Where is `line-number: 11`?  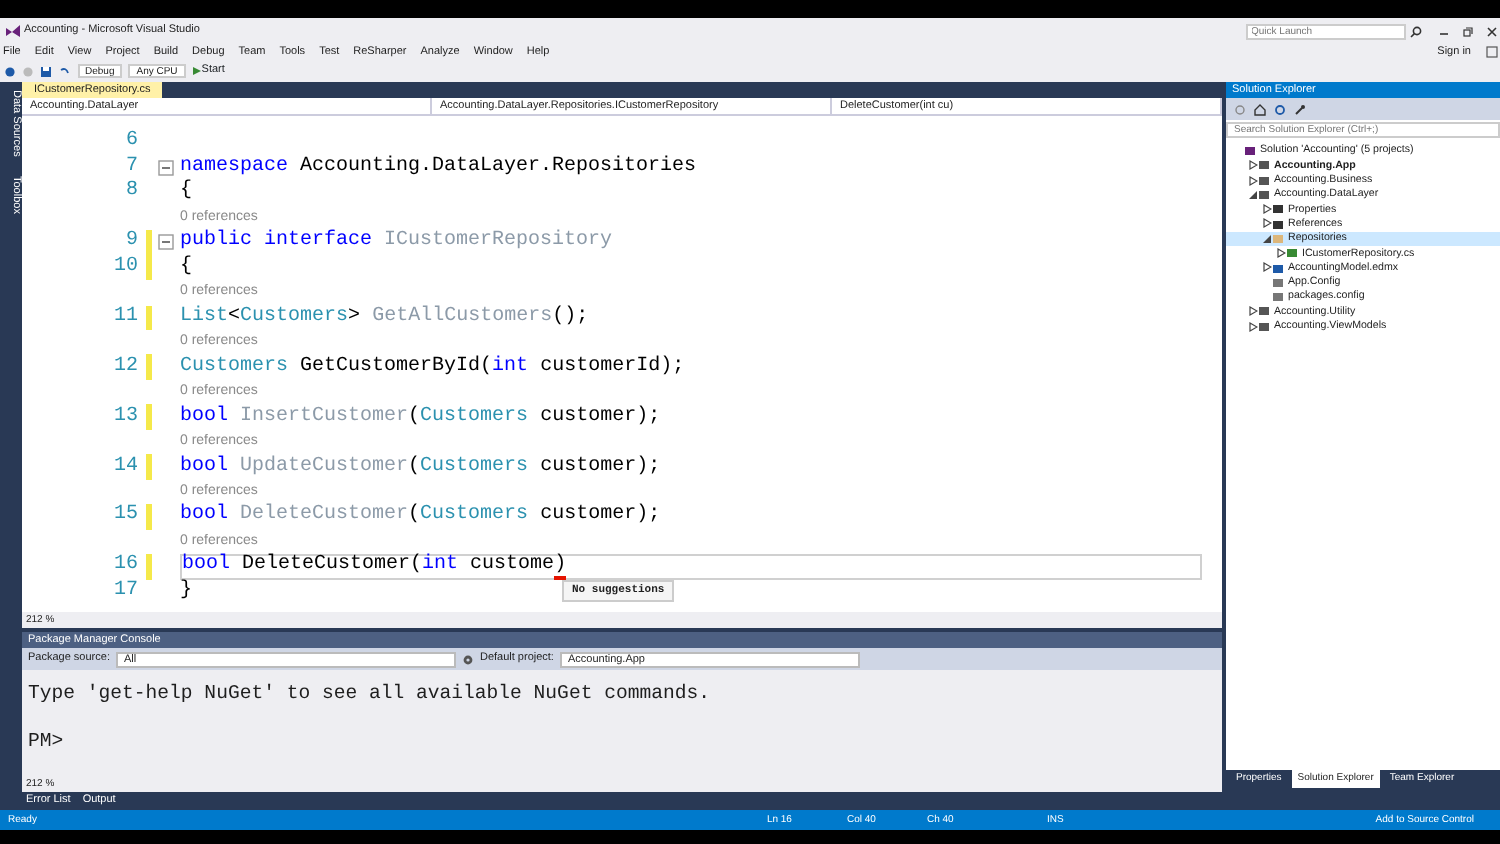
line-number: 11 is located at coordinates (125, 317).